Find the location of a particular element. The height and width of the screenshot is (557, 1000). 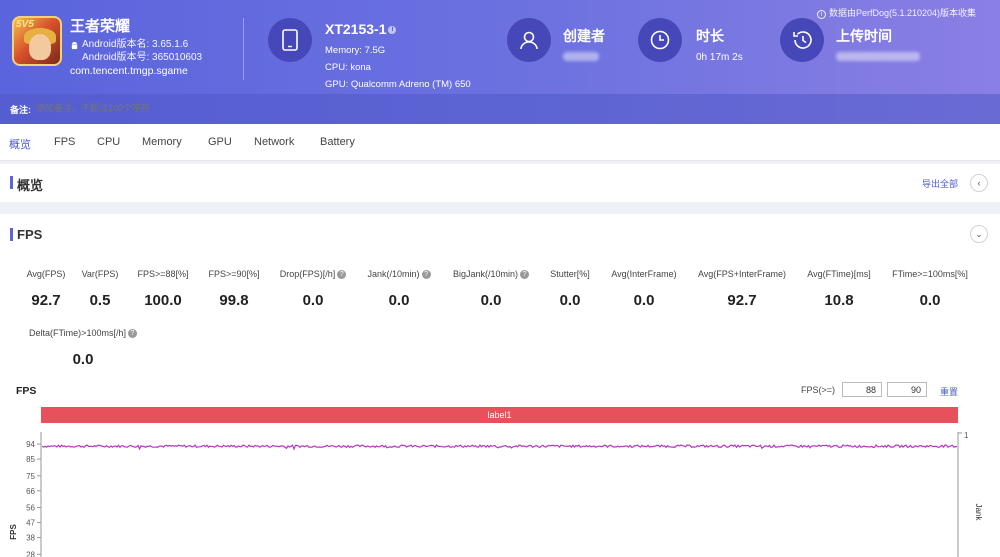

expand-button: ⌄ is located at coordinates (979, 234).